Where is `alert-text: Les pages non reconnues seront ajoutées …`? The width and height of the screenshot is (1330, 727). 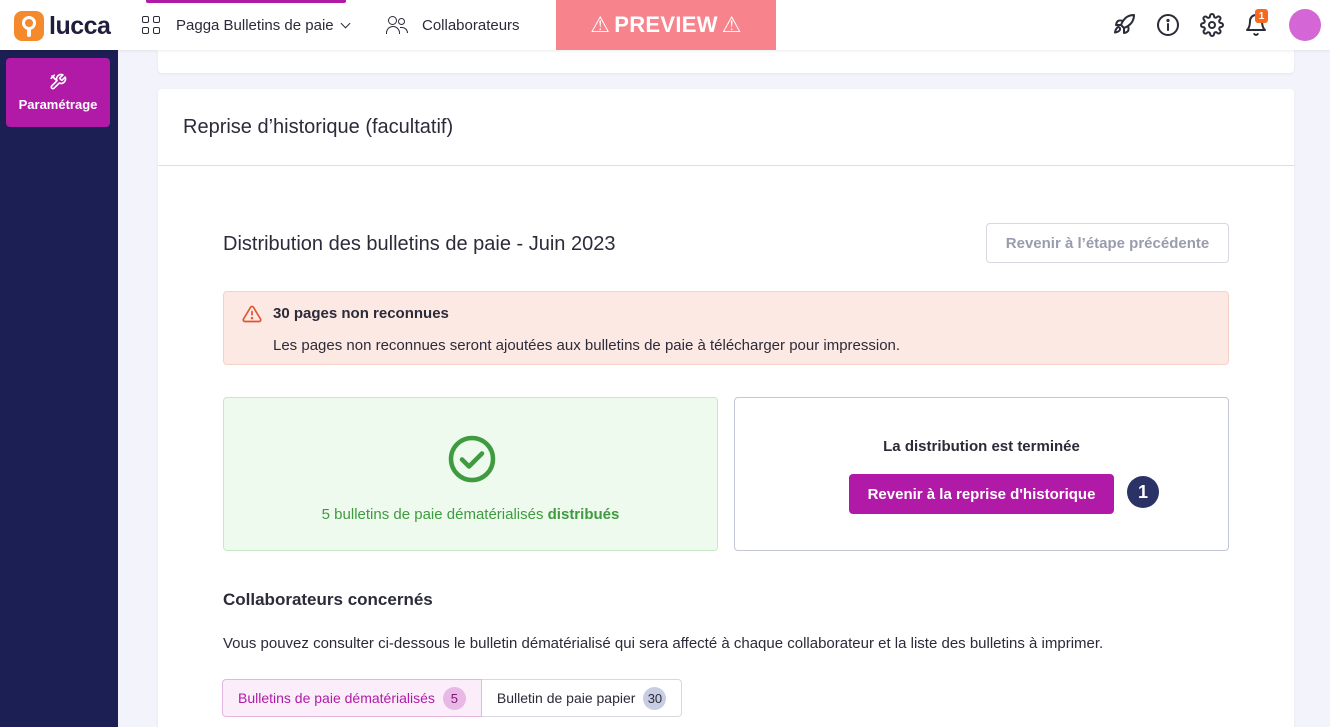 alert-text: Les pages non reconnues seront ajoutées … is located at coordinates (587, 345).